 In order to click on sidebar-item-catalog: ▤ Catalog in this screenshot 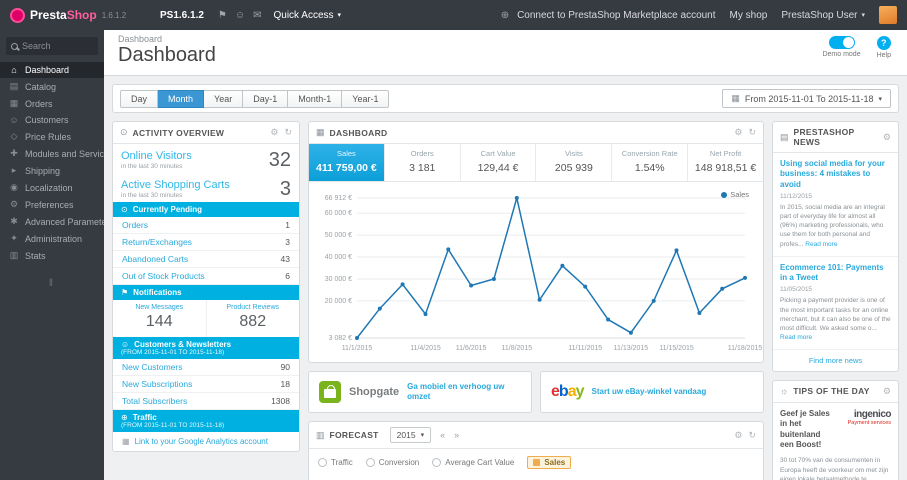, I will do `click(52, 86)`.